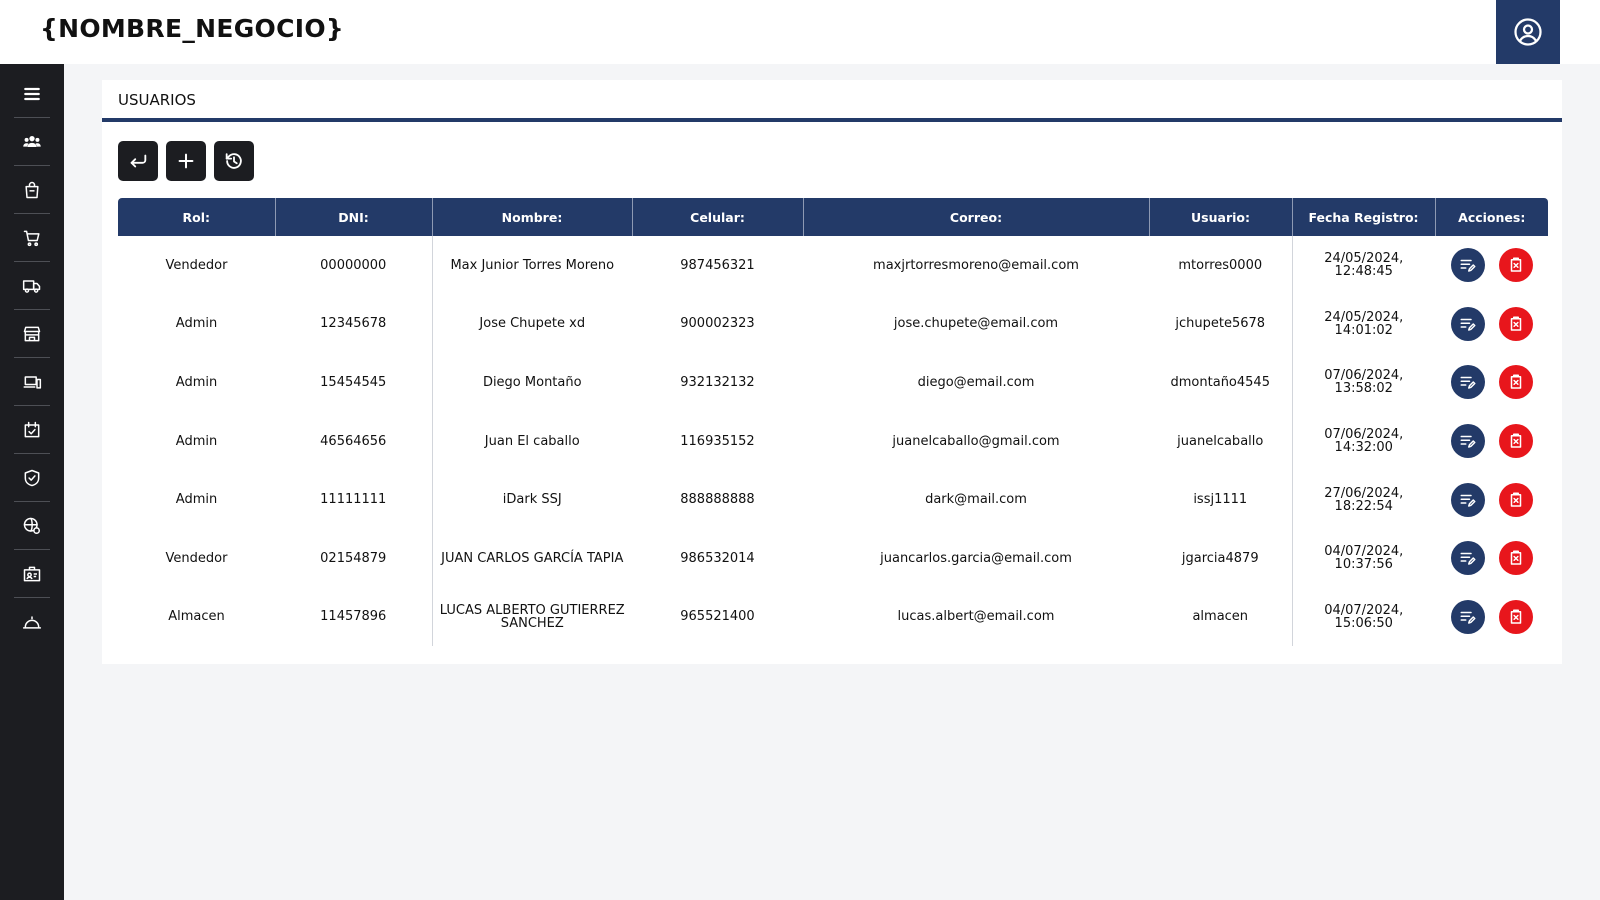 The image size is (1600, 900). Describe the element at coordinates (1364, 441) in the screenshot. I see `cell-fecha: 07/06/2024, 14:32:00` at that location.